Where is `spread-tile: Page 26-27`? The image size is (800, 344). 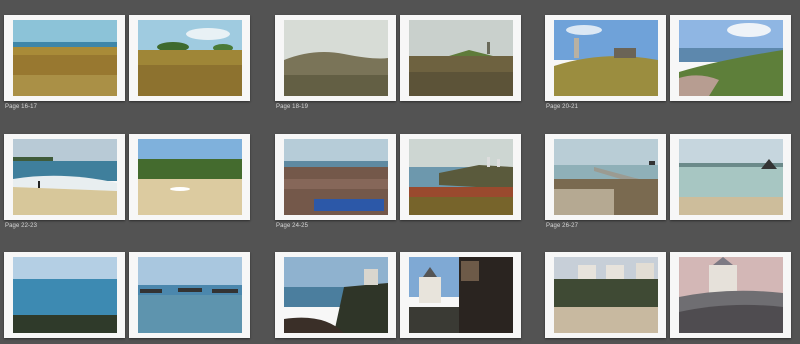 spread-tile: Page 26-27 is located at coordinates (668, 181).